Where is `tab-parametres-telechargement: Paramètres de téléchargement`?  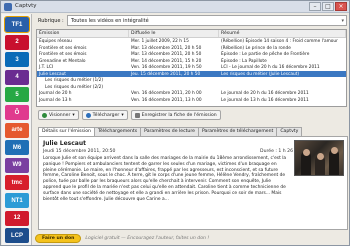
tab-parametres-telechargement: Paramètres de téléchargement is located at coordinates (237, 131).